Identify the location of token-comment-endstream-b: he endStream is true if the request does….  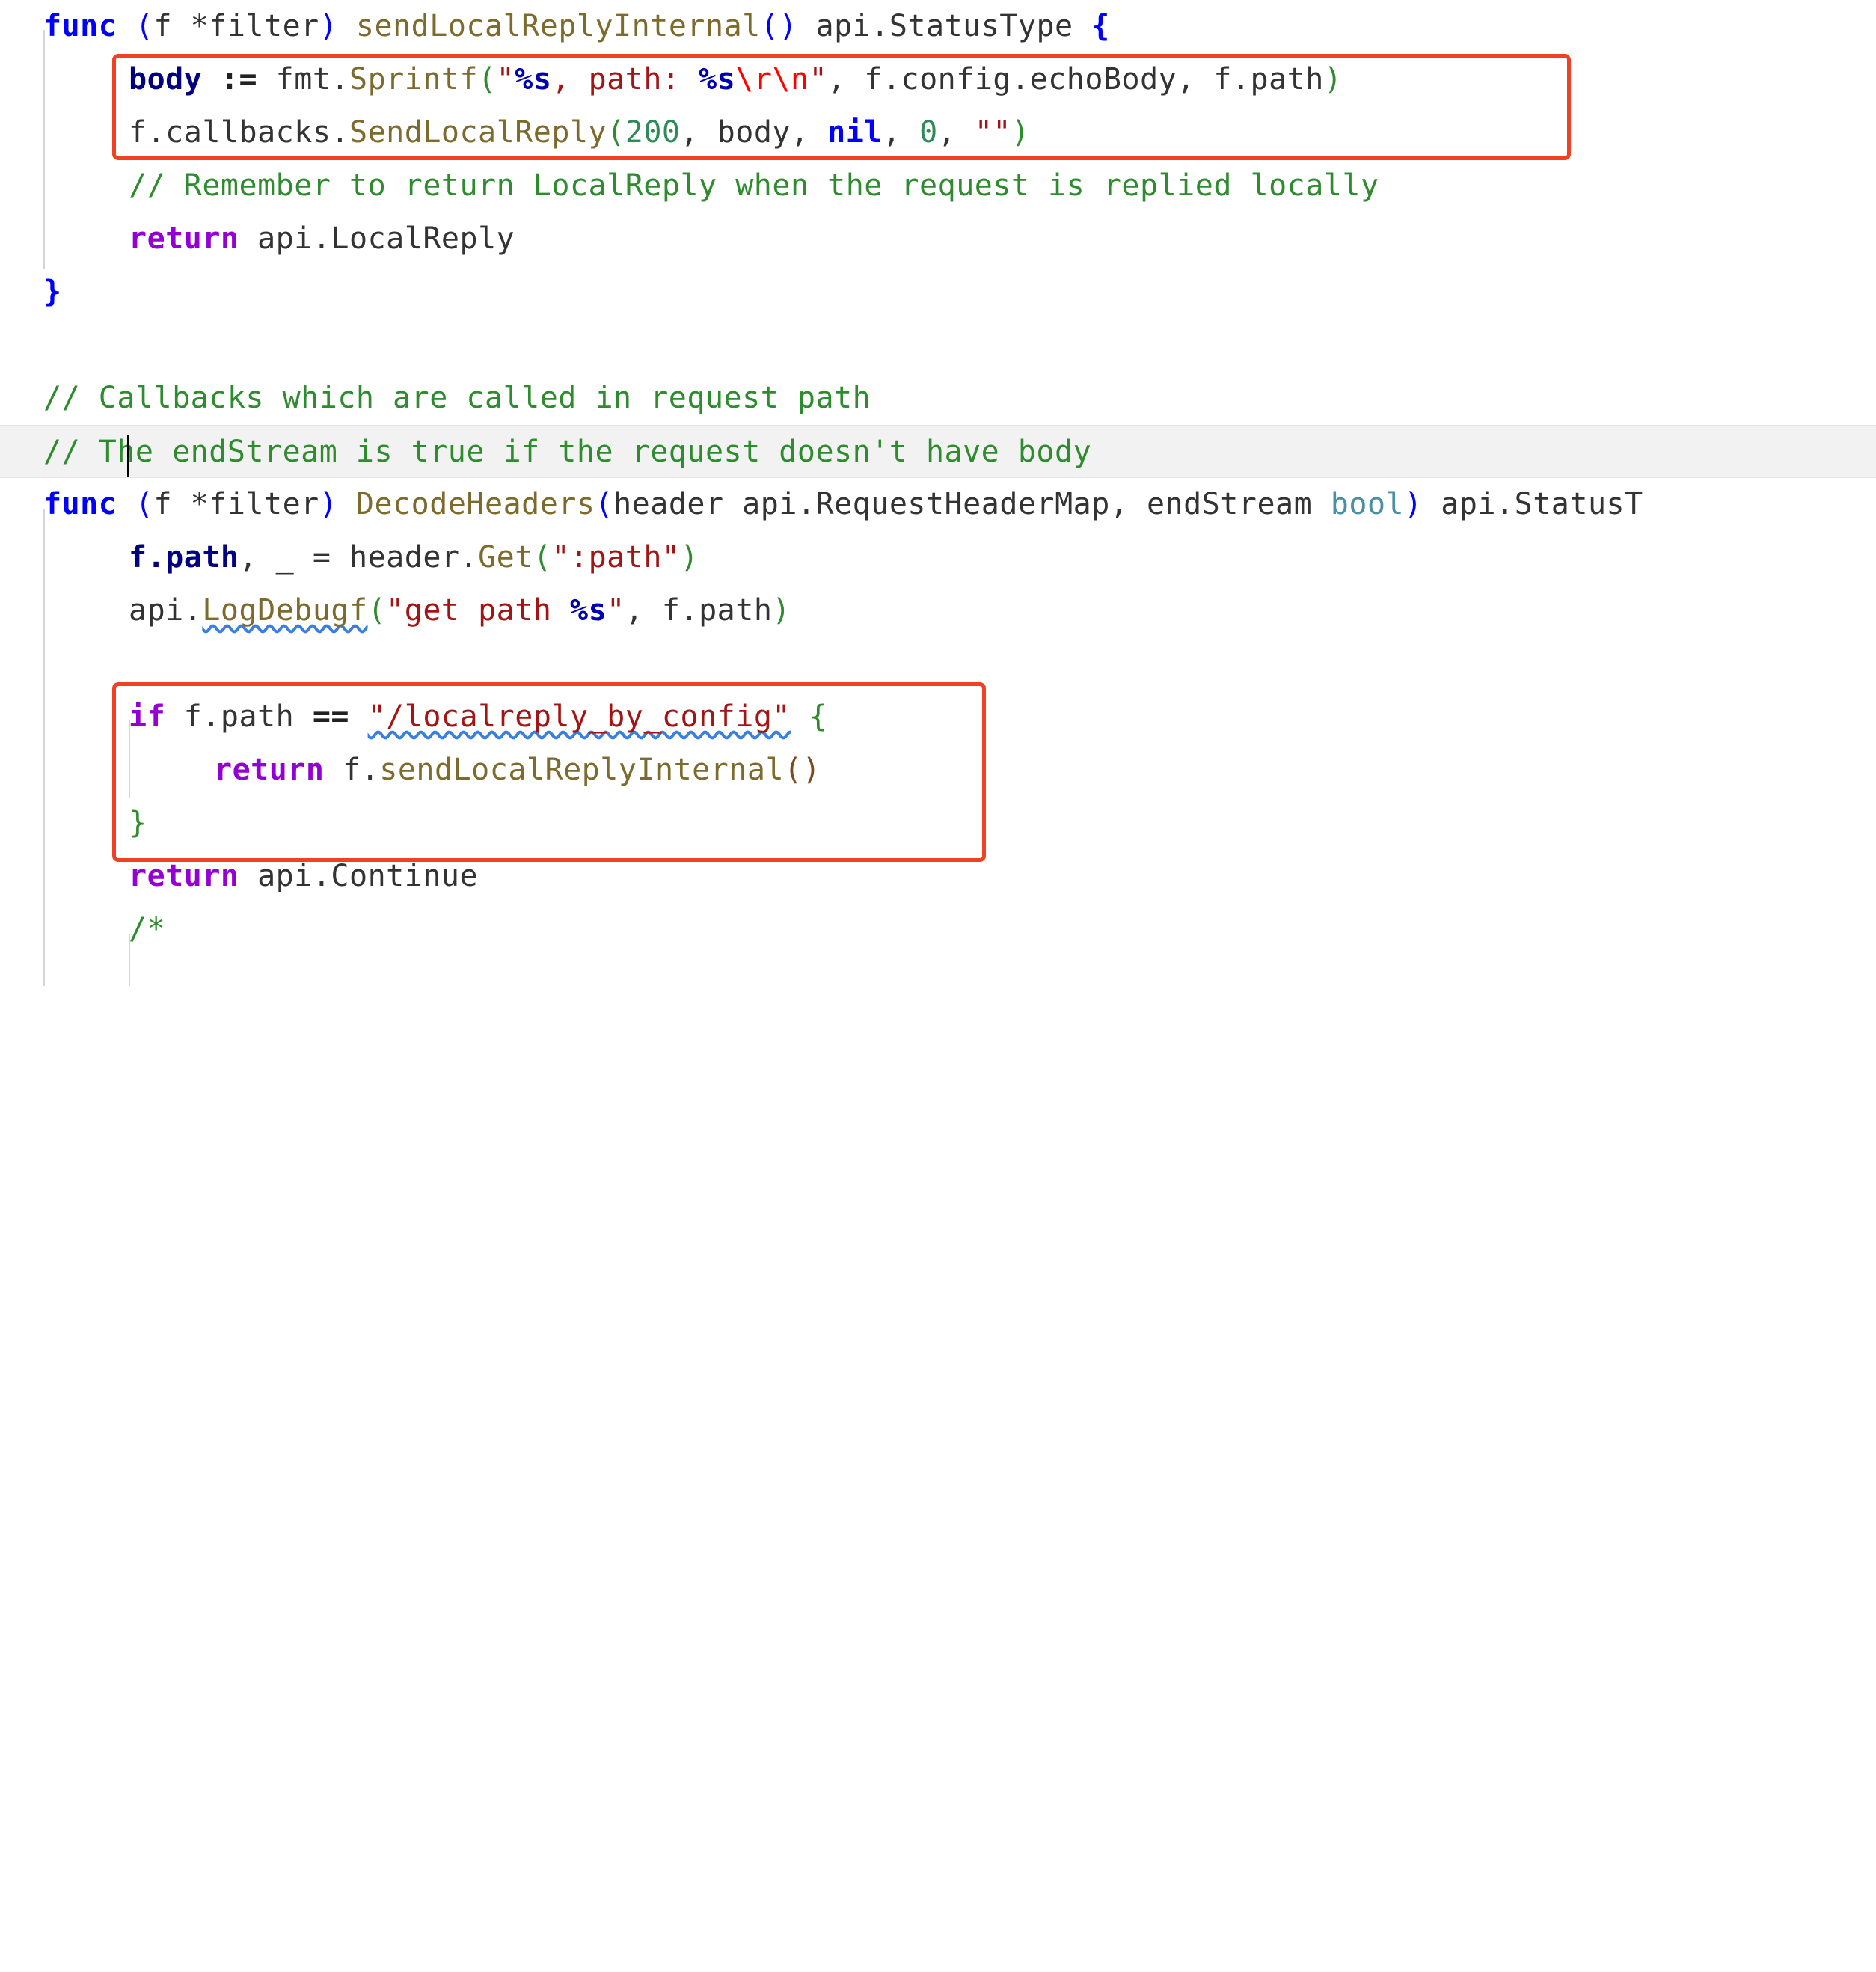
(605, 452).